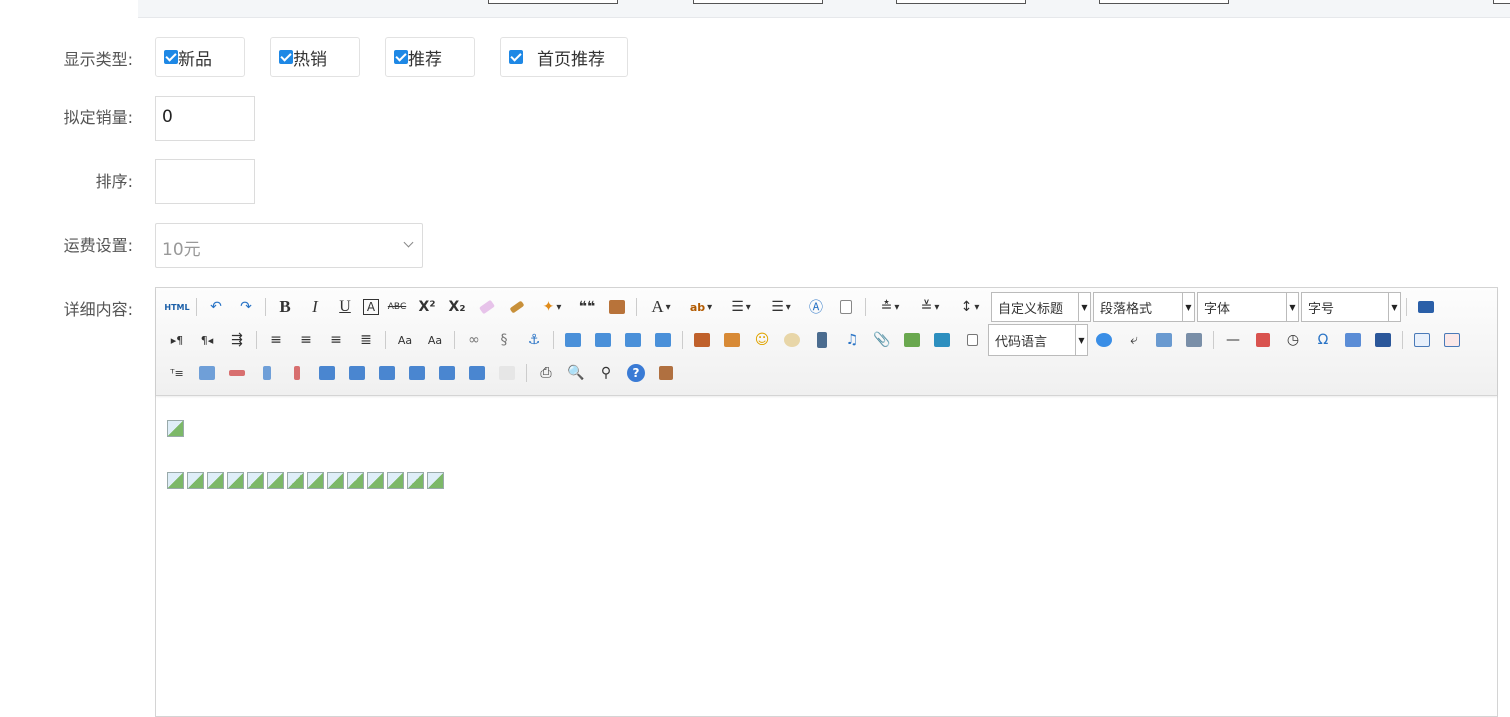 Image resolution: width=1510 pixels, height=717 pixels. I want to click on print-icon: ⎙, so click(546, 373).